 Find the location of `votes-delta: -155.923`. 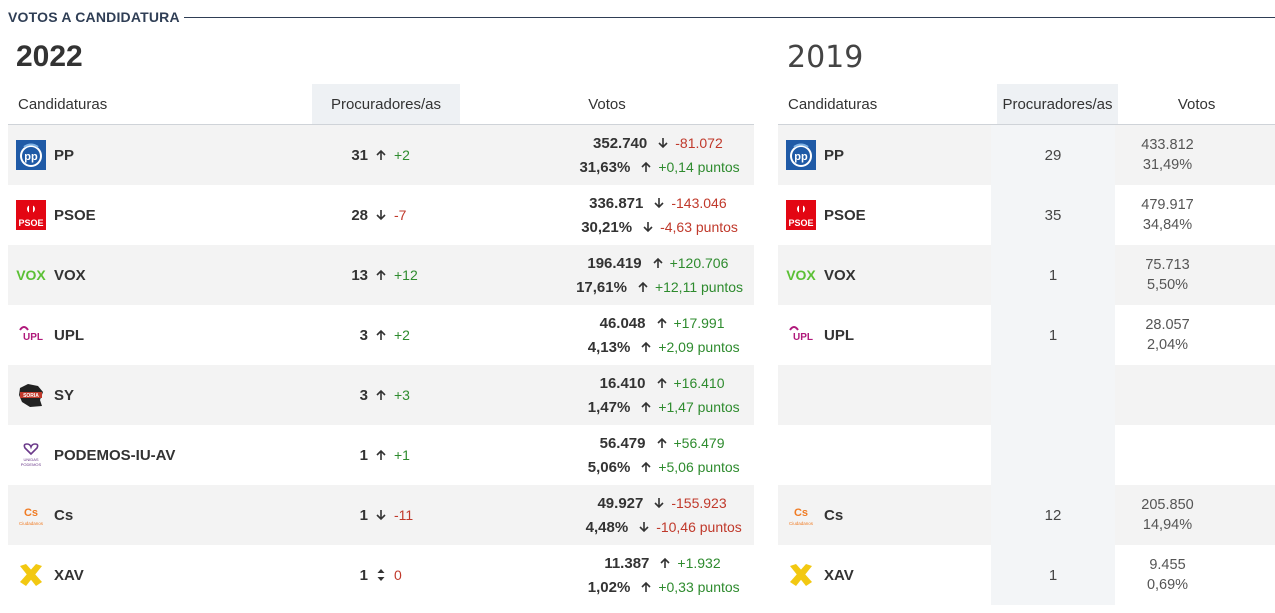

votes-delta: -155.923 is located at coordinates (699, 503).